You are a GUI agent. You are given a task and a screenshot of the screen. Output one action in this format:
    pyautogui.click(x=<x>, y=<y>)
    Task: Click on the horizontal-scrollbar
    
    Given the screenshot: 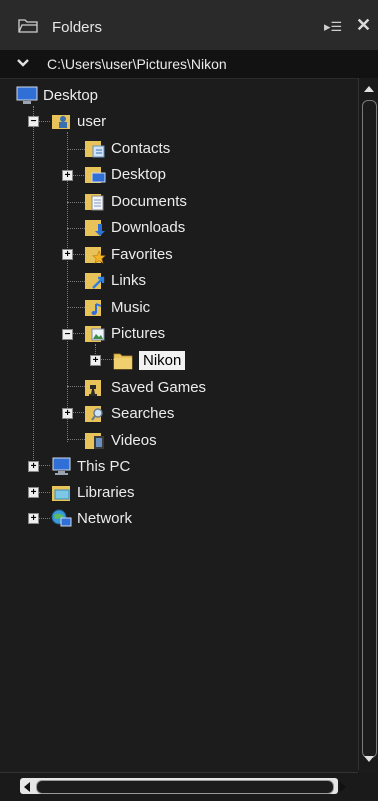 What is the action you would take?
    pyautogui.click(x=179, y=786)
    